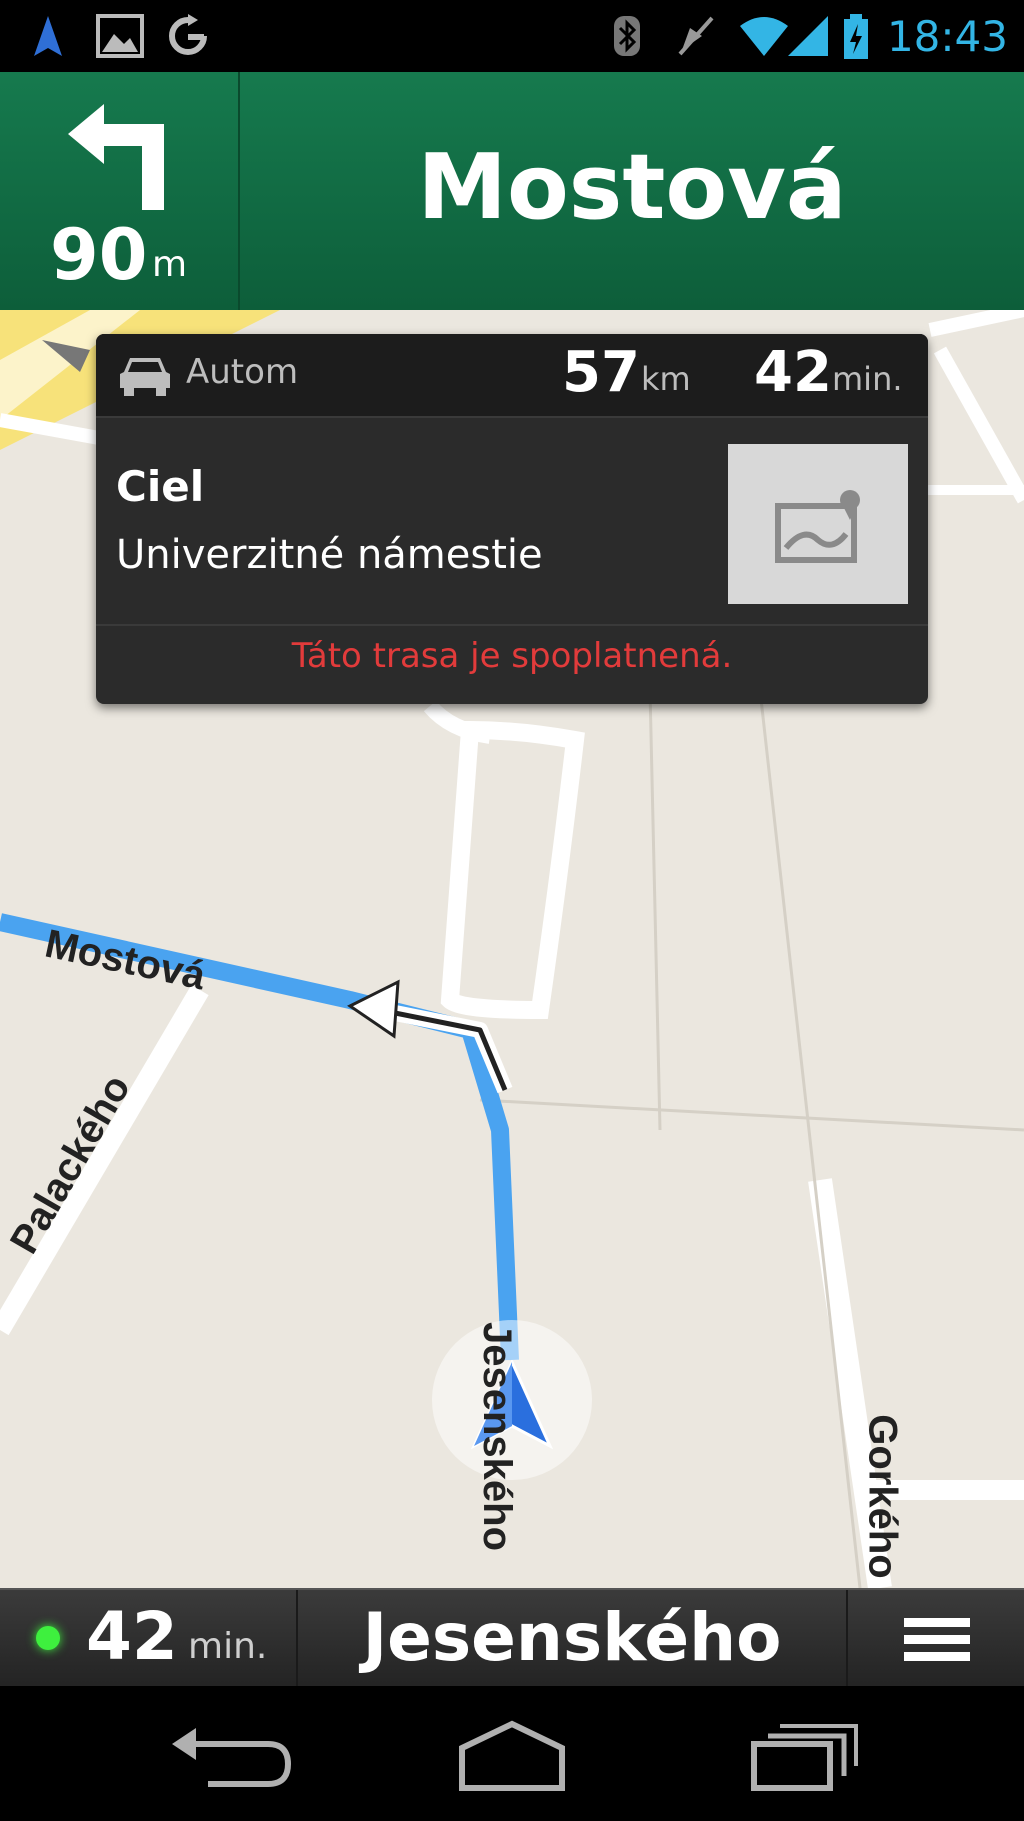 The image size is (1024, 1821). I want to click on navigation-header: 90 m Mostová, so click(512, 192).